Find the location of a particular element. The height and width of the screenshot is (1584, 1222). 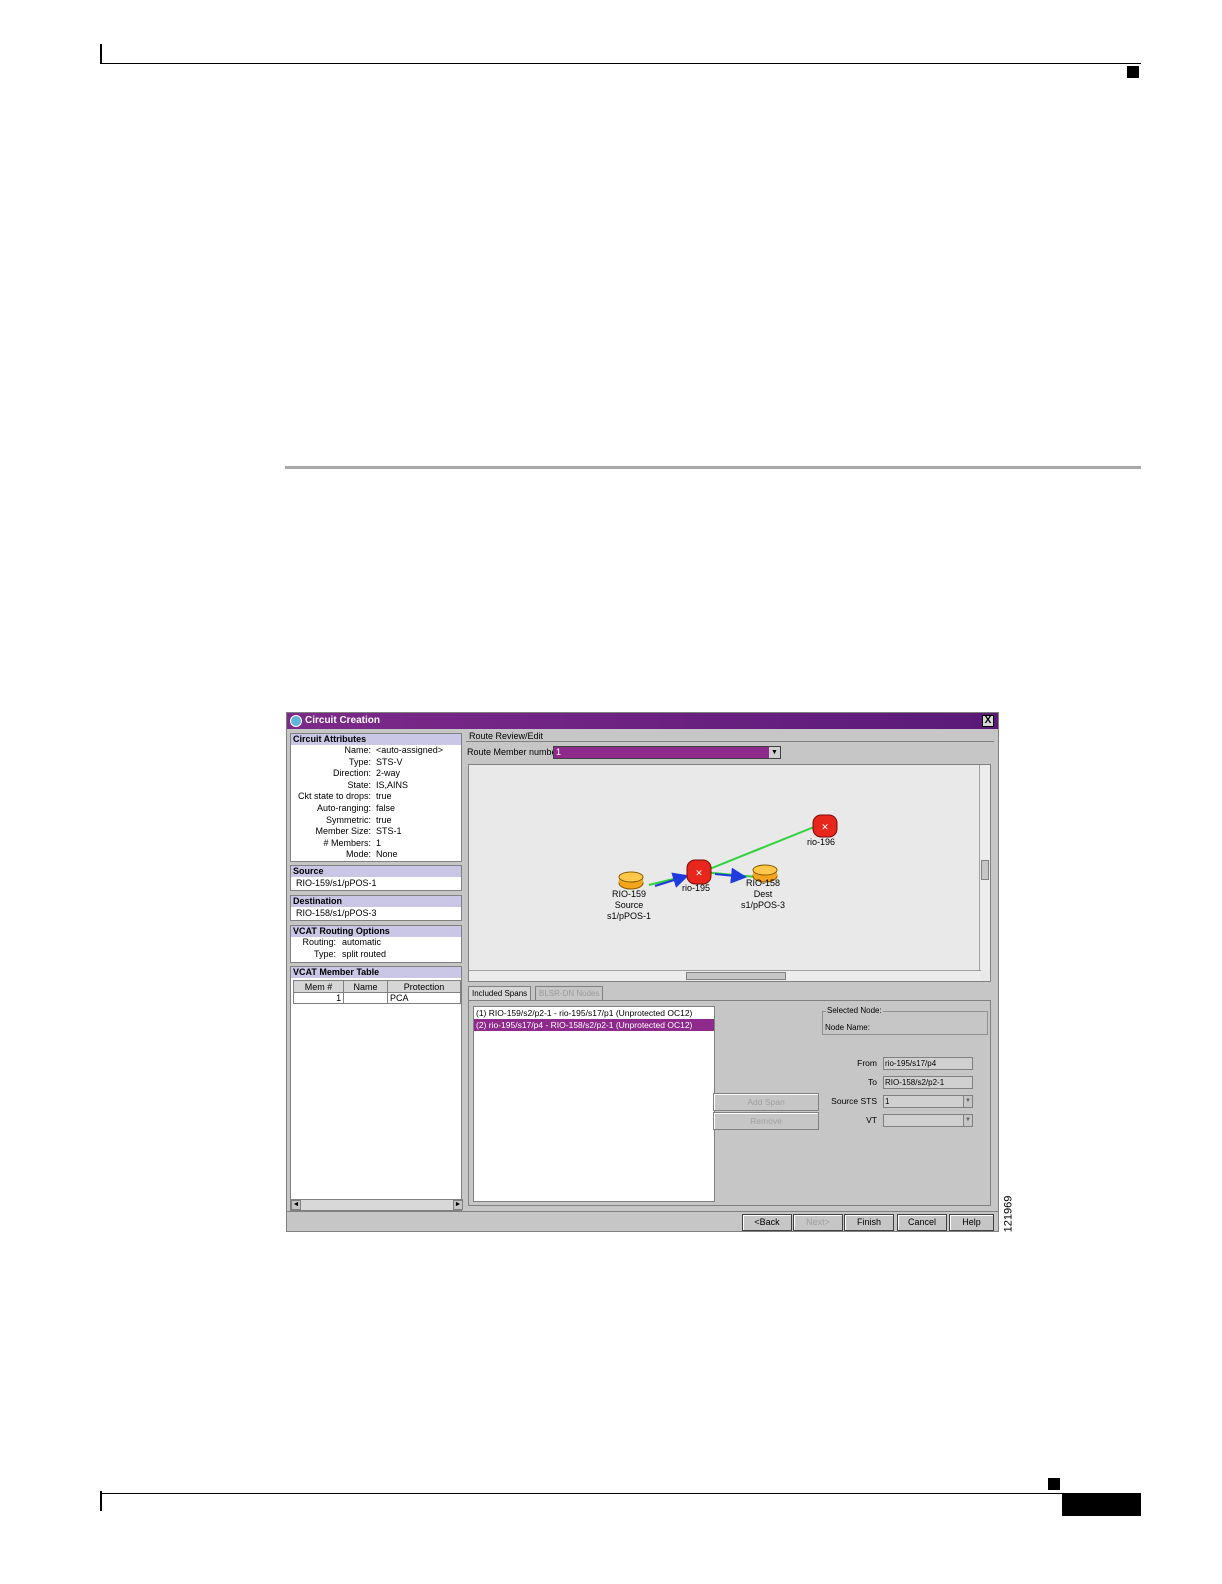

wizard-button-bar: <Back Next> Finish Cancel Help is located at coordinates (642, 1221).